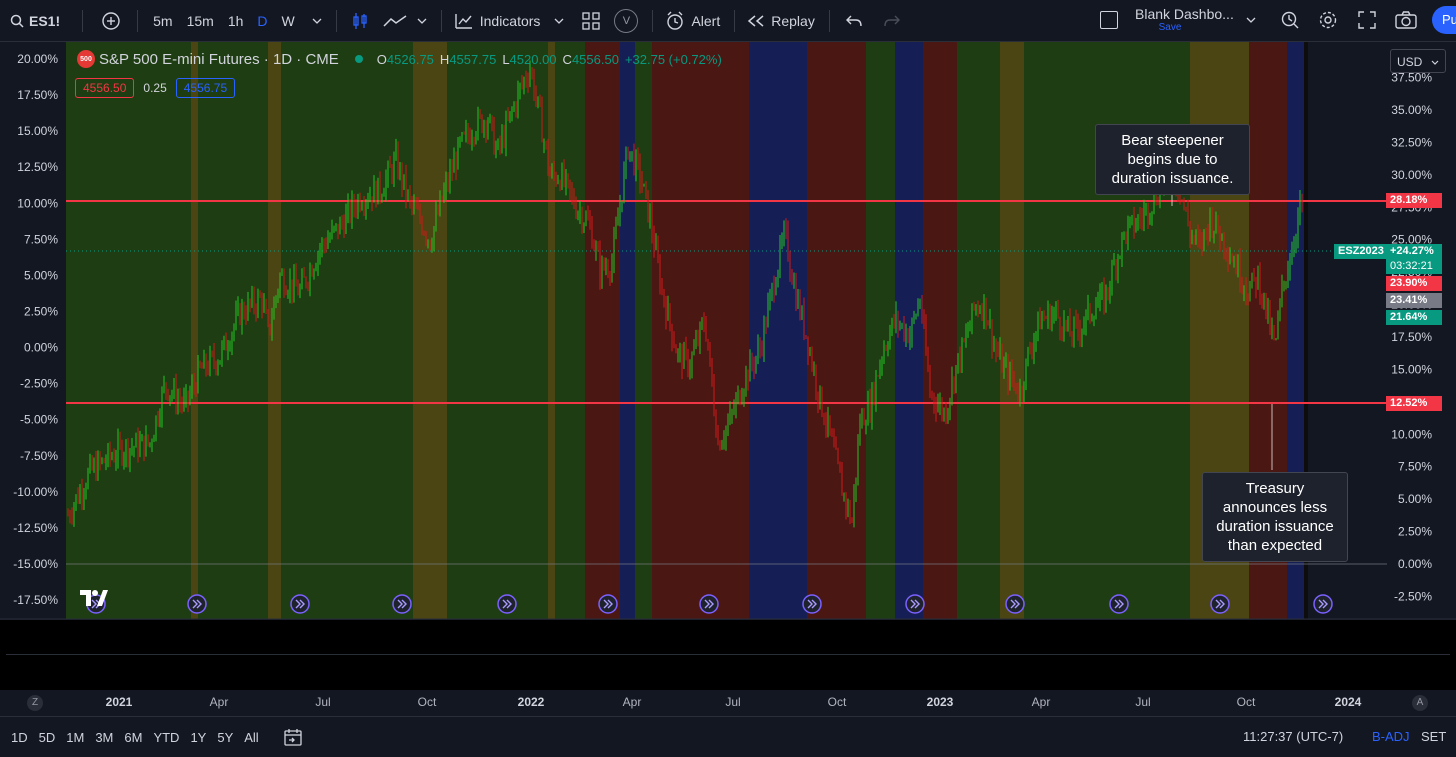 This screenshot has width=1456, height=757. Describe the element at coordinates (940, 702) in the screenshot. I see `time-label: 2023` at that location.